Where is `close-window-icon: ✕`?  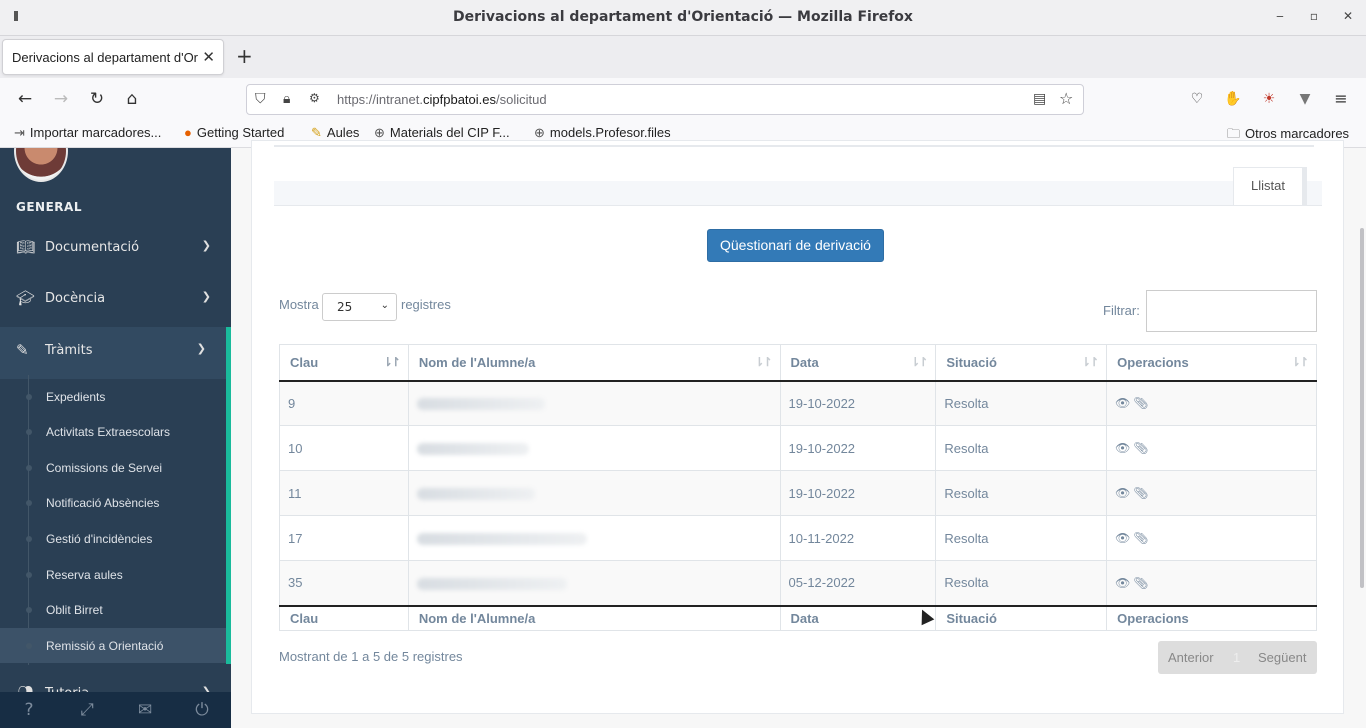
close-window-icon: ✕ is located at coordinates (1348, 16).